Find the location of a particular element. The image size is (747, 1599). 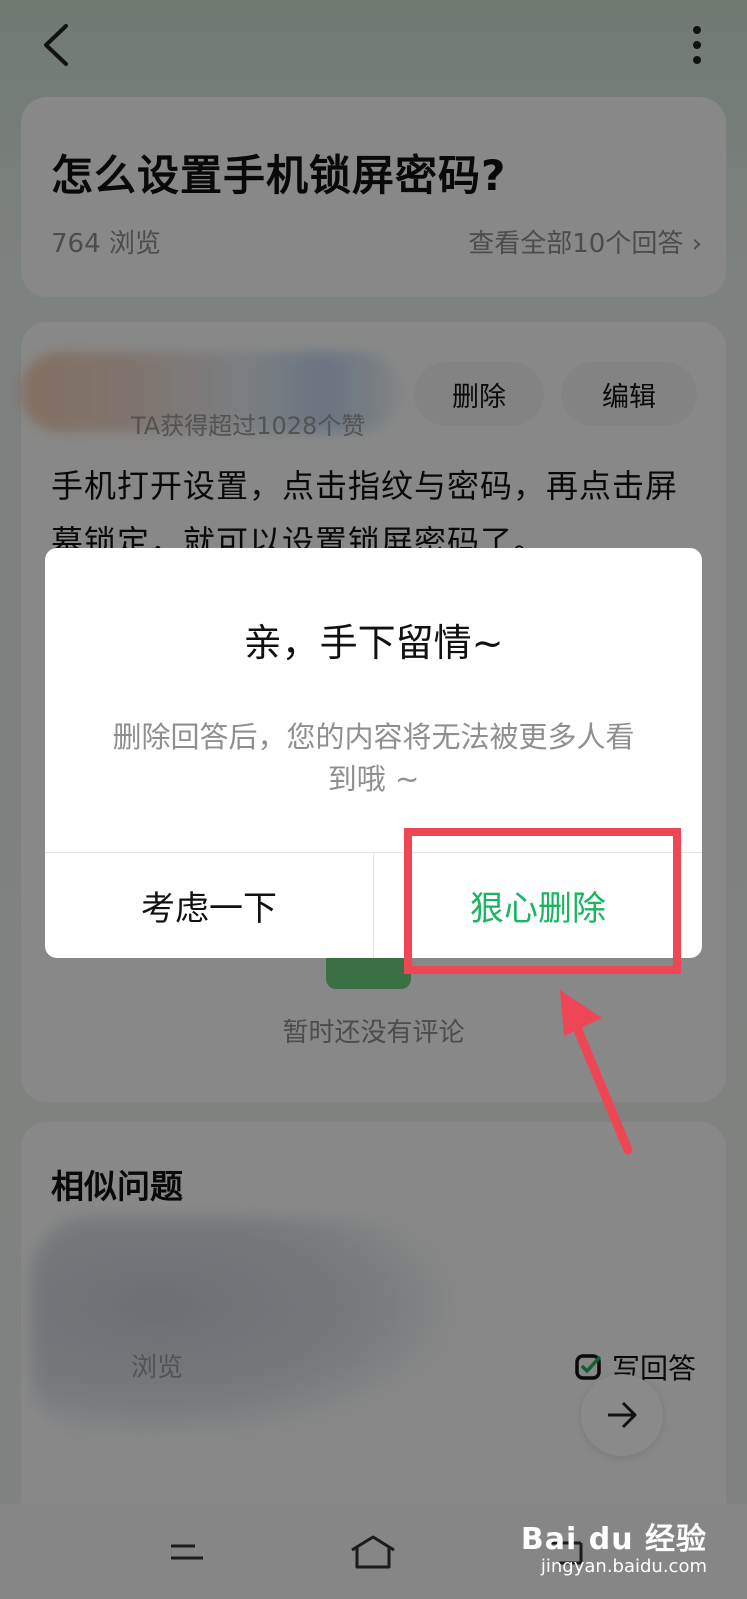

watermark-url: jingyan.baidu.com is located at coordinates (623, 1566).